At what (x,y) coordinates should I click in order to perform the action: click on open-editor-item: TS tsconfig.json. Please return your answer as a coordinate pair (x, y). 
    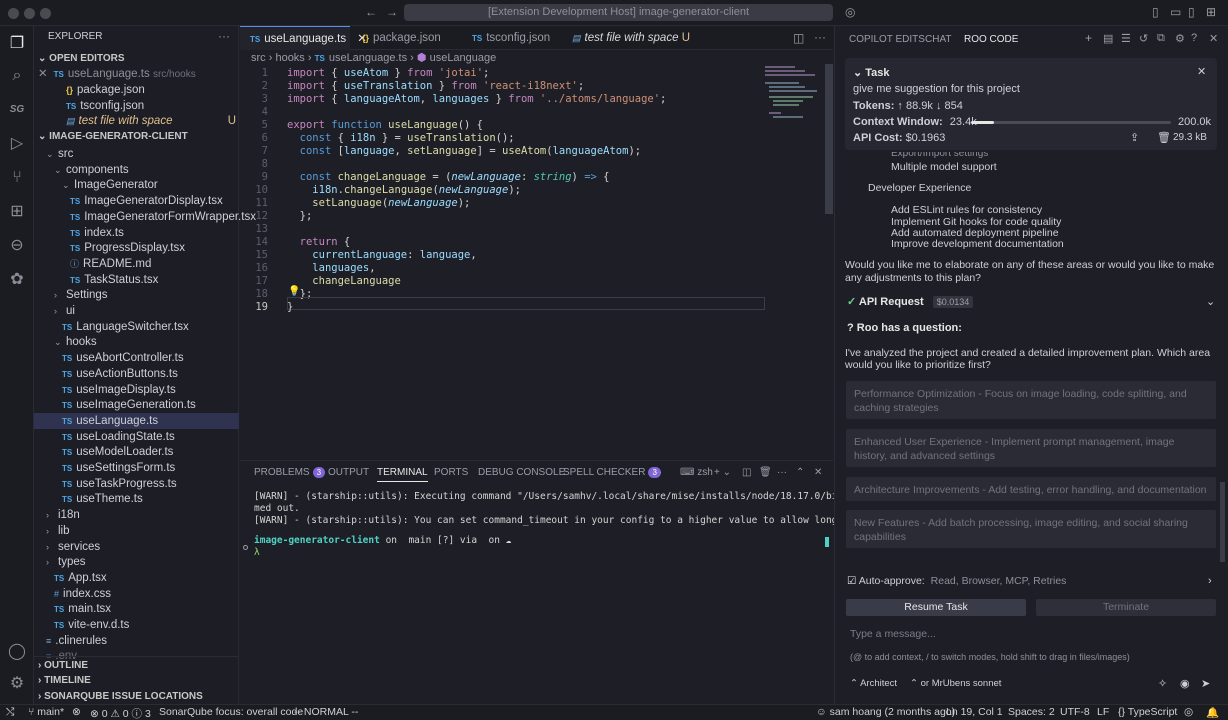
    Looking at the image, I should click on (105, 106).